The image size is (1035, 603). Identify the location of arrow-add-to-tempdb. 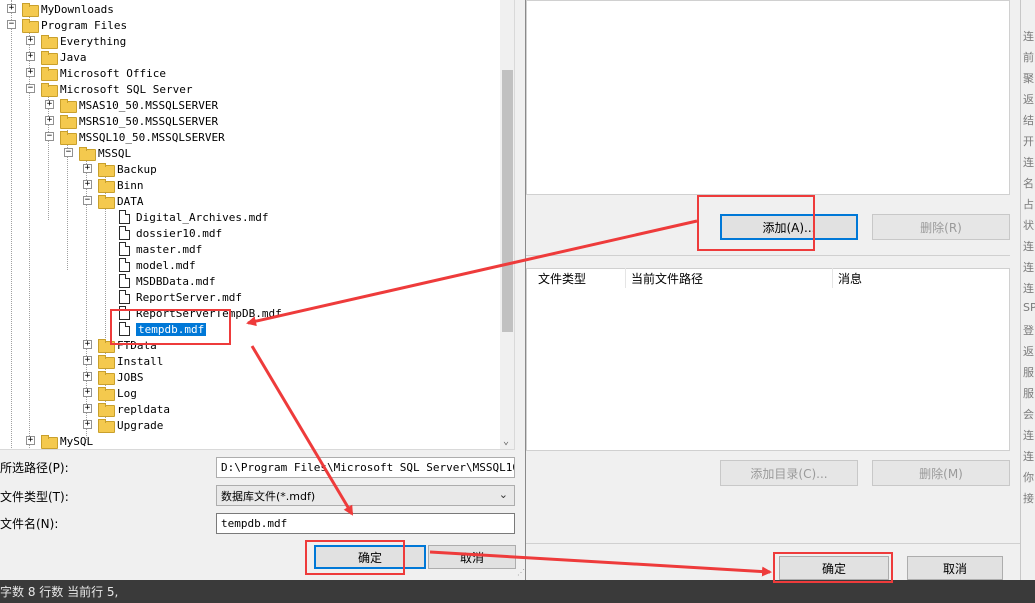
(472, 273).